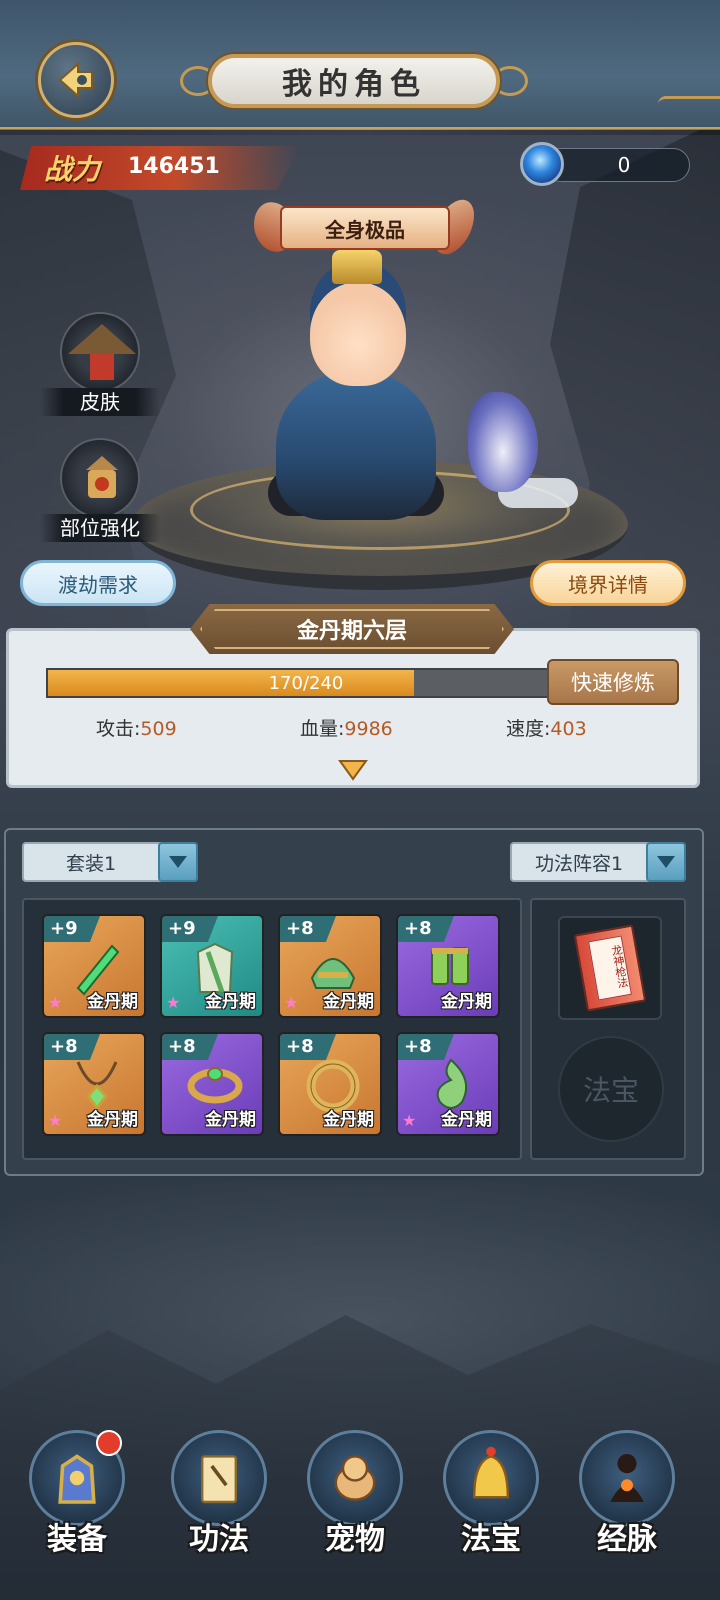 Image resolution: width=720 pixels, height=1600 pixels. Describe the element at coordinates (689, 103) in the screenshot. I see `header-ornament` at that location.